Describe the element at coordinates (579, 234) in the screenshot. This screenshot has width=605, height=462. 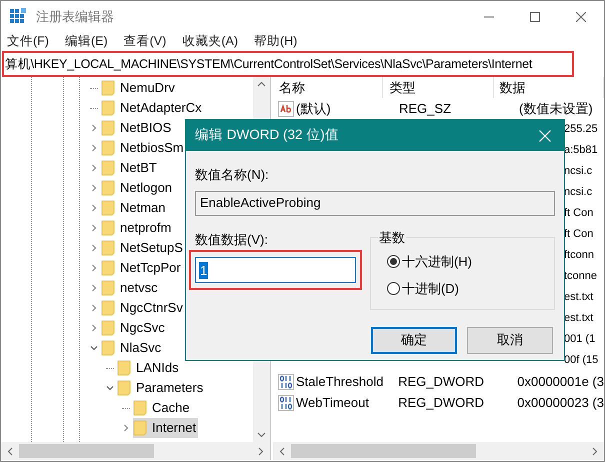
I see `value-data: ft Con` at that location.